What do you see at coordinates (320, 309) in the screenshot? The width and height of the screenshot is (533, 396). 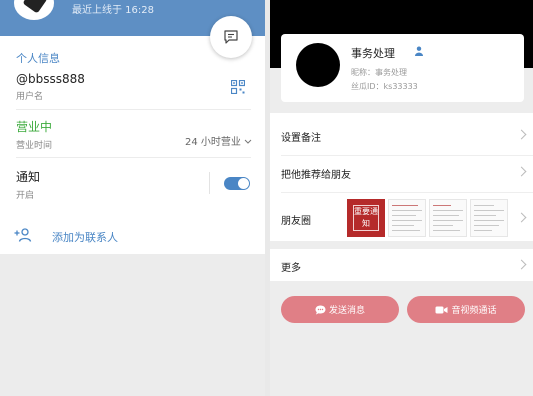 I see `chat-bubble-icon` at bounding box center [320, 309].